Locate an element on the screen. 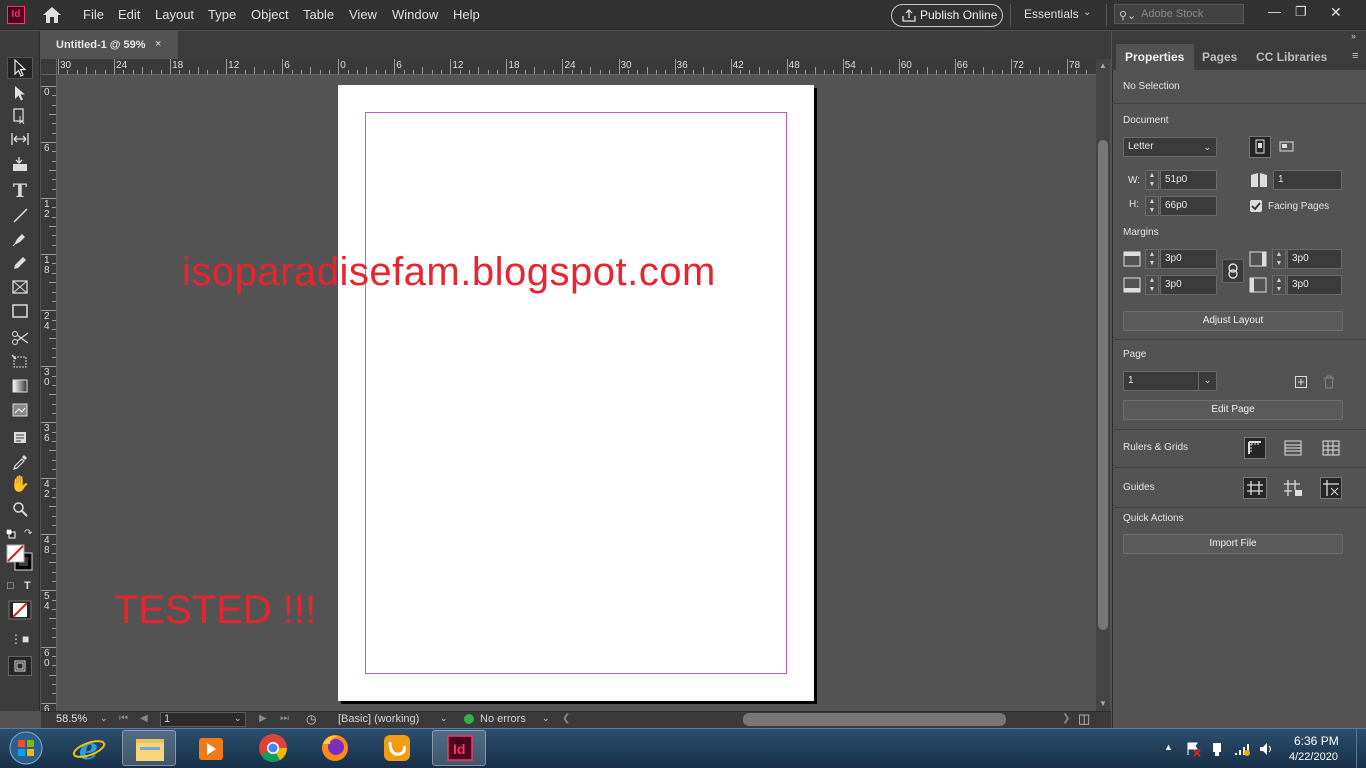 The width and height of the screenshot is (1366, 768). zoom-level: 58.5% is located at coordinates (71, 719).